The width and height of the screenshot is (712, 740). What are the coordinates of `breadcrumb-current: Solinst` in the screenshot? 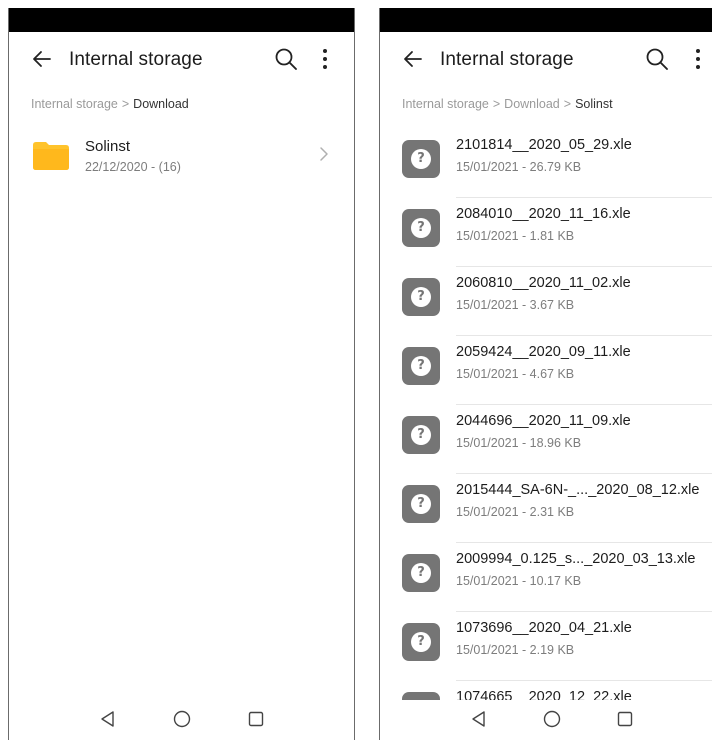 It's located at (594, 104).